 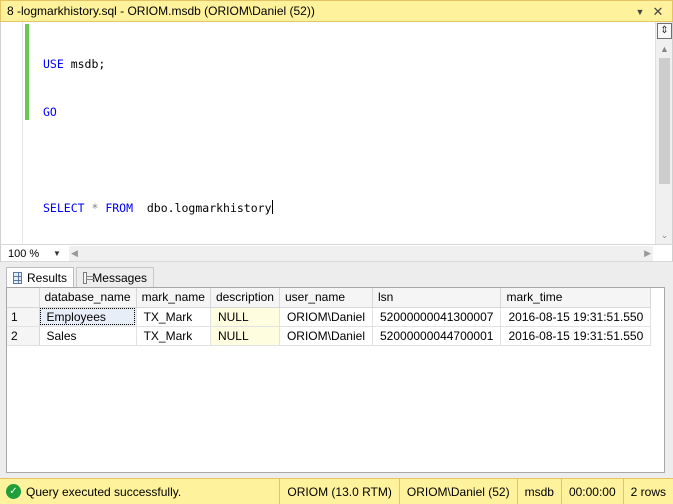 I want to click on tab-messages: Messages, so click(x=115, y=277).